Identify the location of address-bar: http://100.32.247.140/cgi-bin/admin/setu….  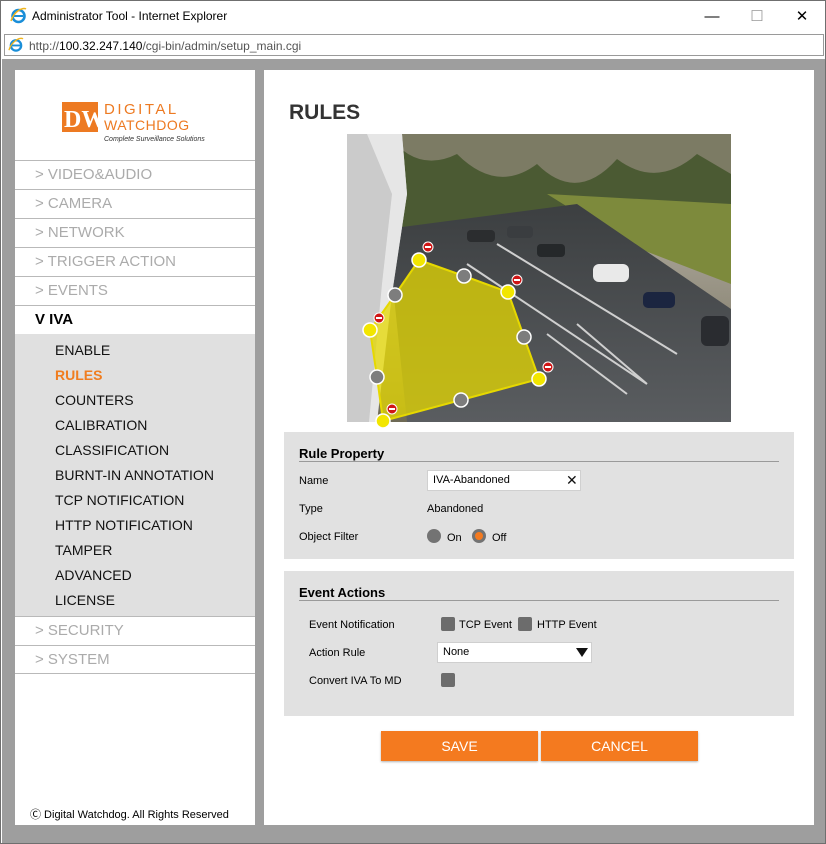
(414, 45).